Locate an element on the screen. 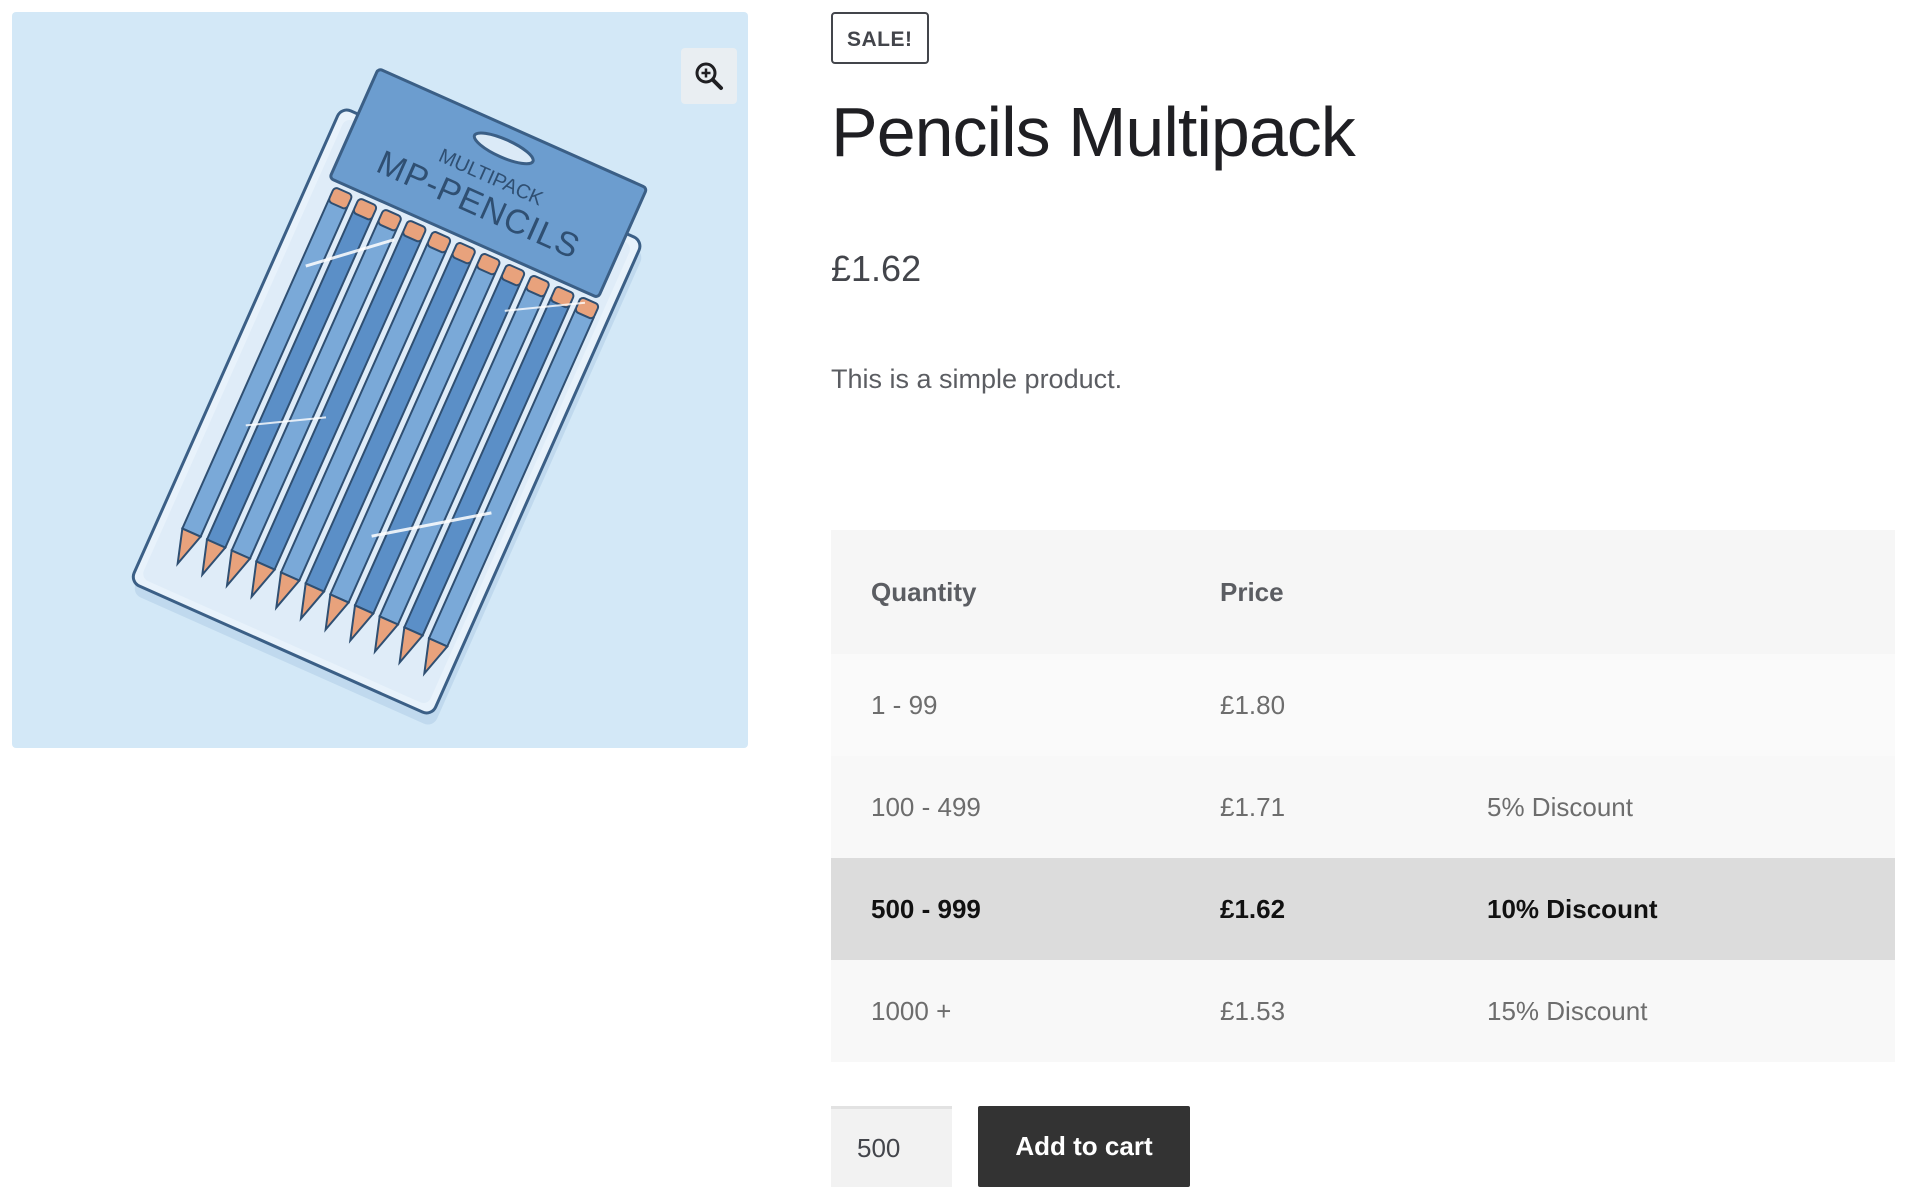 This screenshot has width=1908, height=1200. tier-row: 1 - 99 £1.80 is located at coordinates (1363, 705).